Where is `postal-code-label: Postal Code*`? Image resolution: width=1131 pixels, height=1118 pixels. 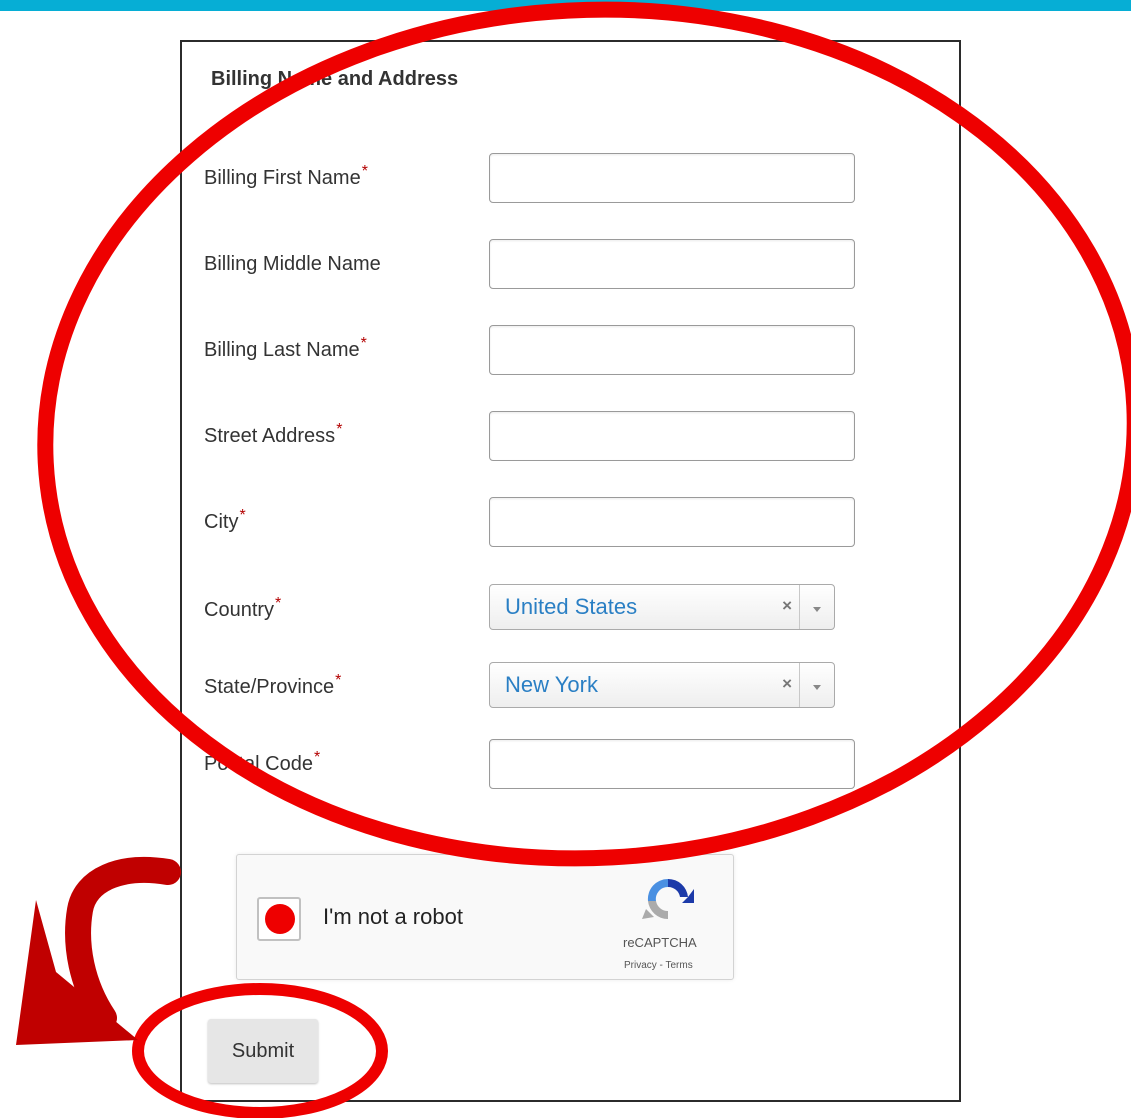
postal-code-label: Postal Code* is located at coordinates (262, 762).